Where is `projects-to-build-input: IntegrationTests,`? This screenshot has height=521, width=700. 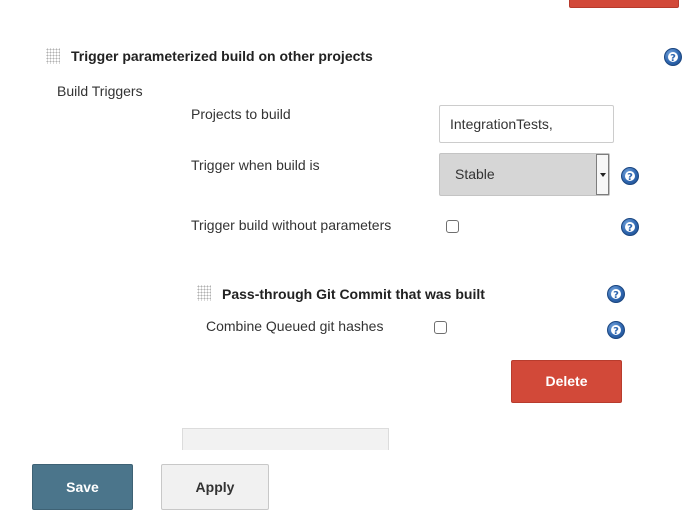 projects-to-build-input: IntegrationTests, is located at coordinates (526, 124).